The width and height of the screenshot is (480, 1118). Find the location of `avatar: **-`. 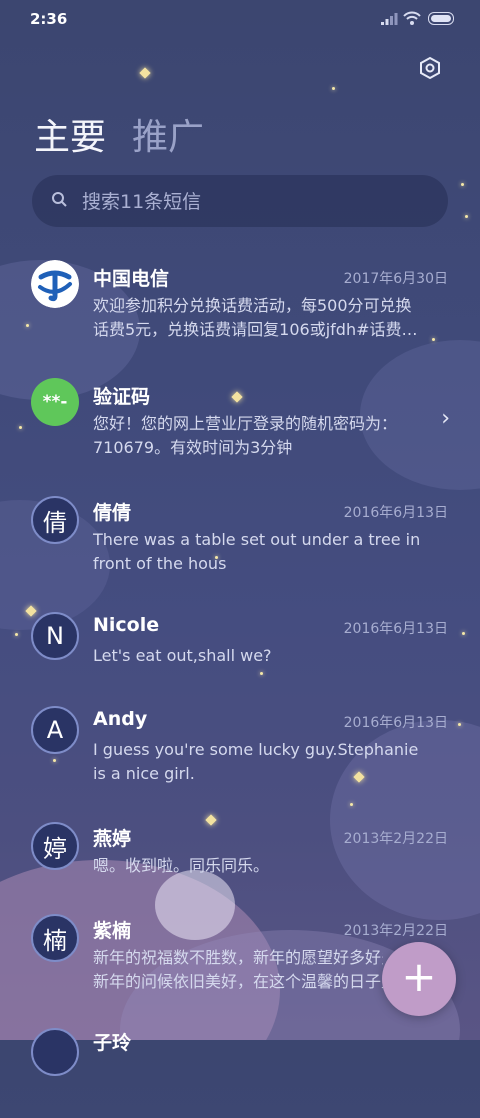

avatar: **- is located at coordinates (55, 402).